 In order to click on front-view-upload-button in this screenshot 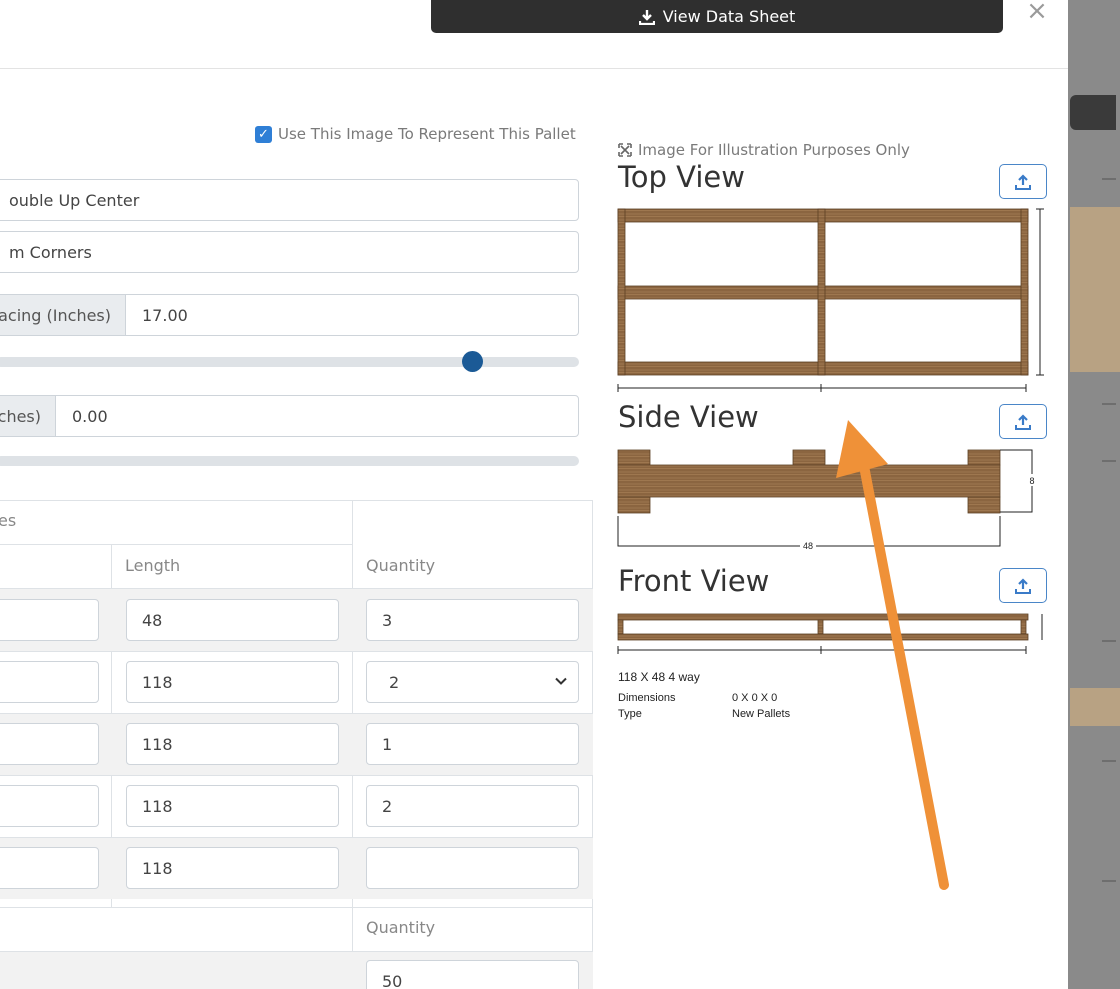, I will do `click(1023, 585)`.